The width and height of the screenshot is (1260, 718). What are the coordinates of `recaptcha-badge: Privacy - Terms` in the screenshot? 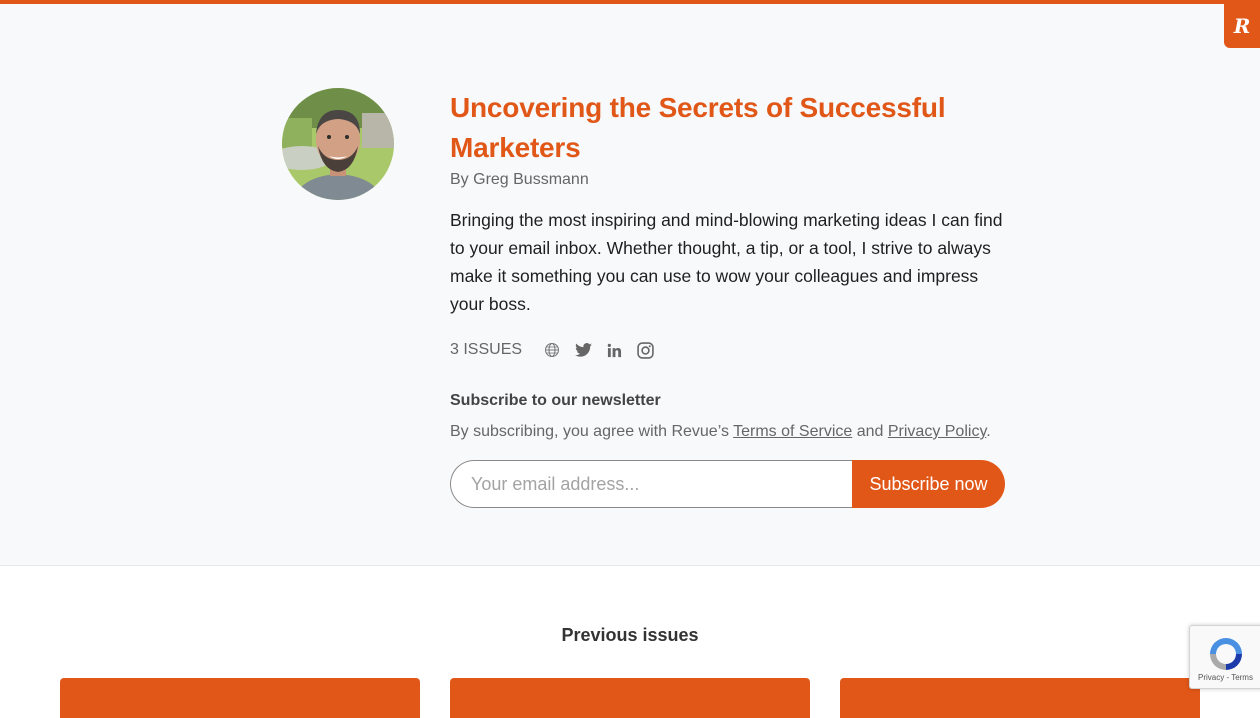 It's located at (1224, 657).